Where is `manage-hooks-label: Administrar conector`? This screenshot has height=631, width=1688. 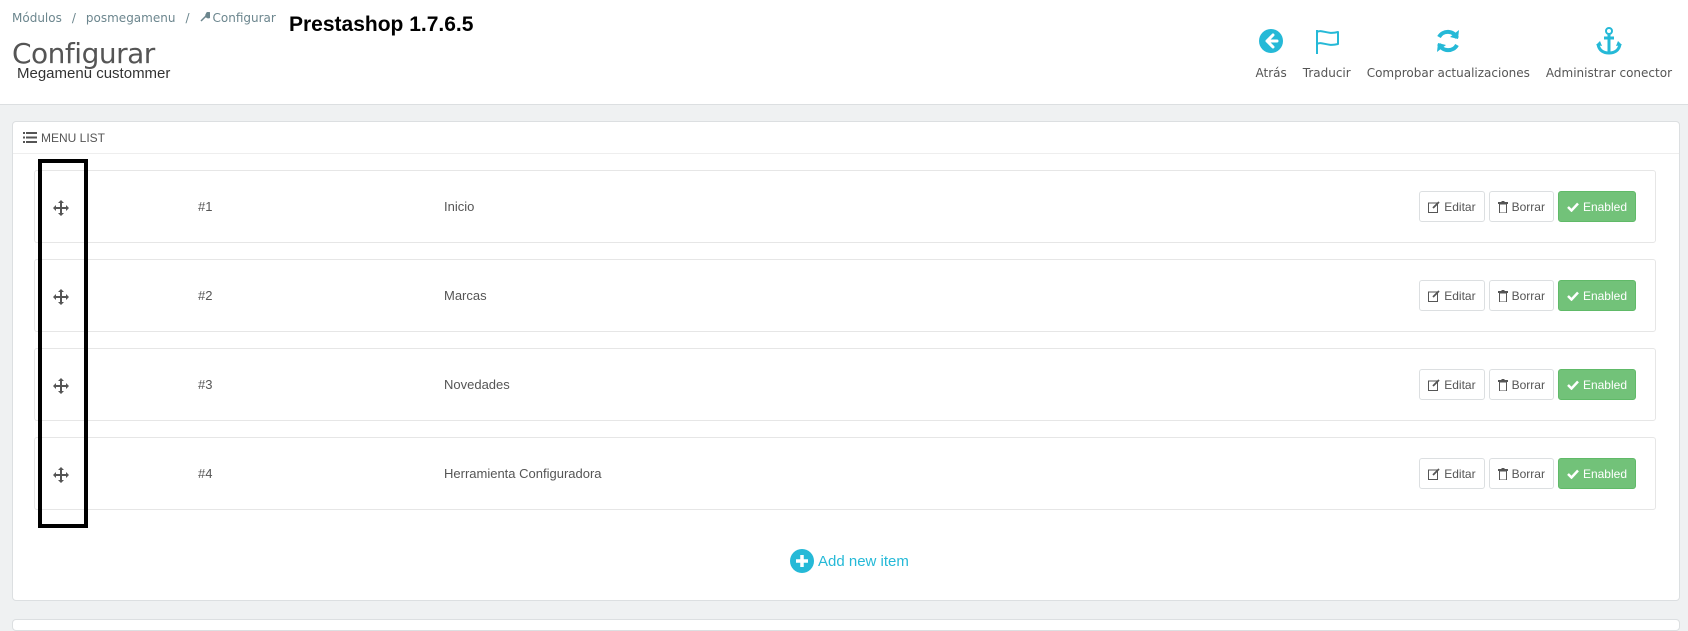 manage-hooks-label: Administrar conector is located at coordinates (1608, 73).